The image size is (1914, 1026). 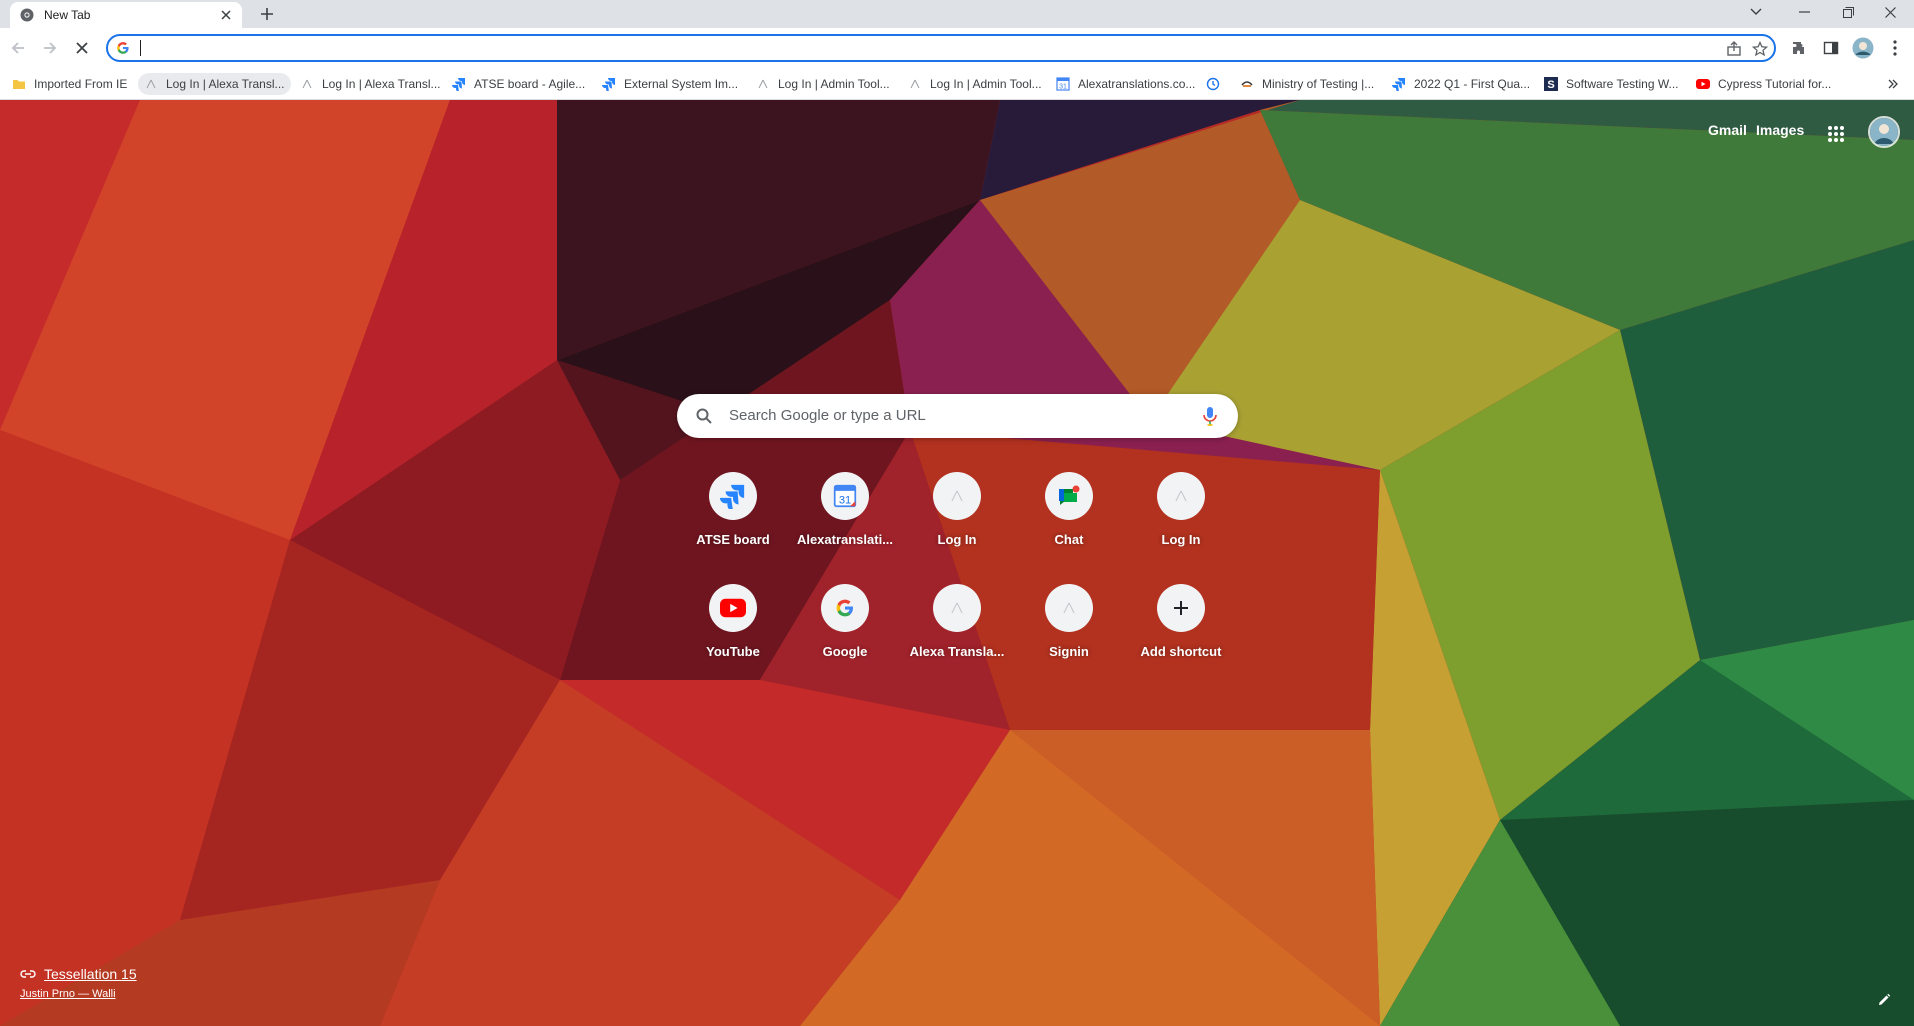 I want to click on omnibox, so click(x=941, y=48).